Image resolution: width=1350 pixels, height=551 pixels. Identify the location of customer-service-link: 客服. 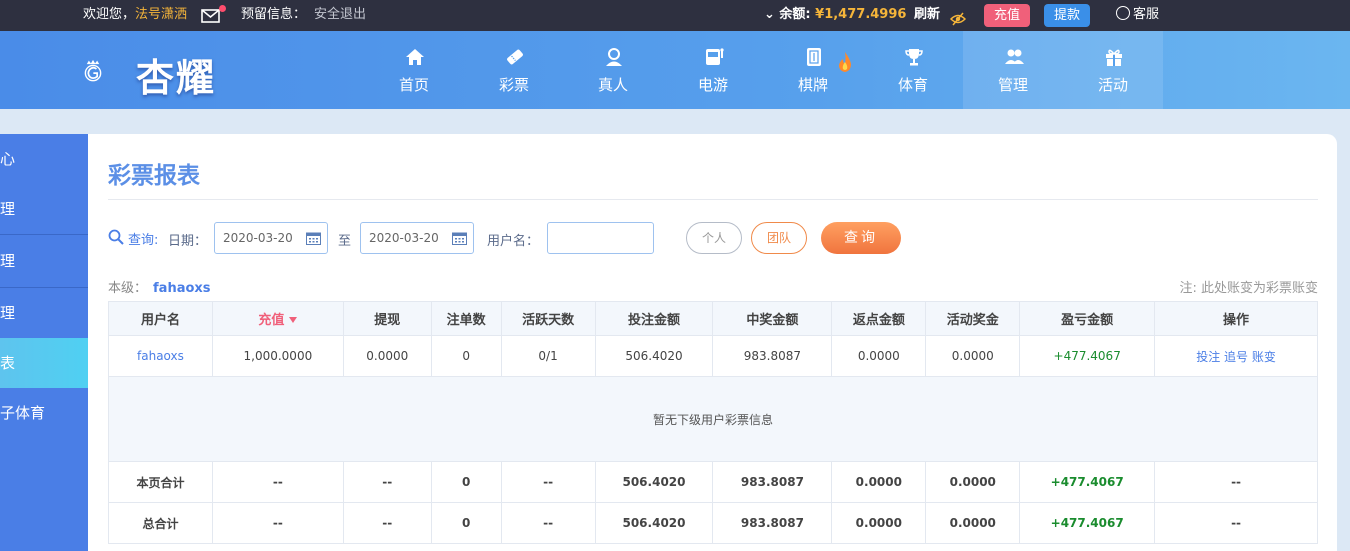
(1137, 15).